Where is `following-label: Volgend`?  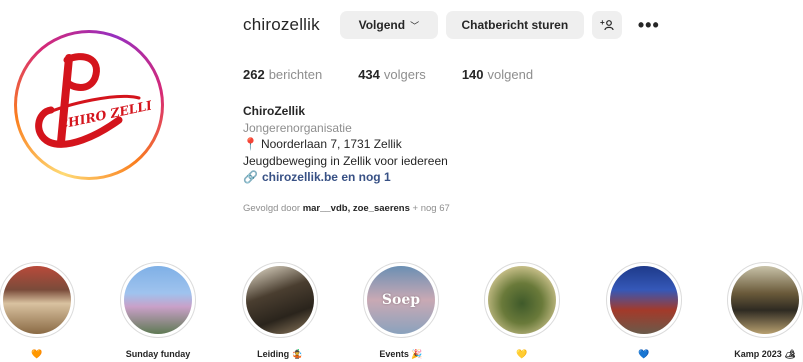 following-label: Volgend is located at coordinates (382, 25).